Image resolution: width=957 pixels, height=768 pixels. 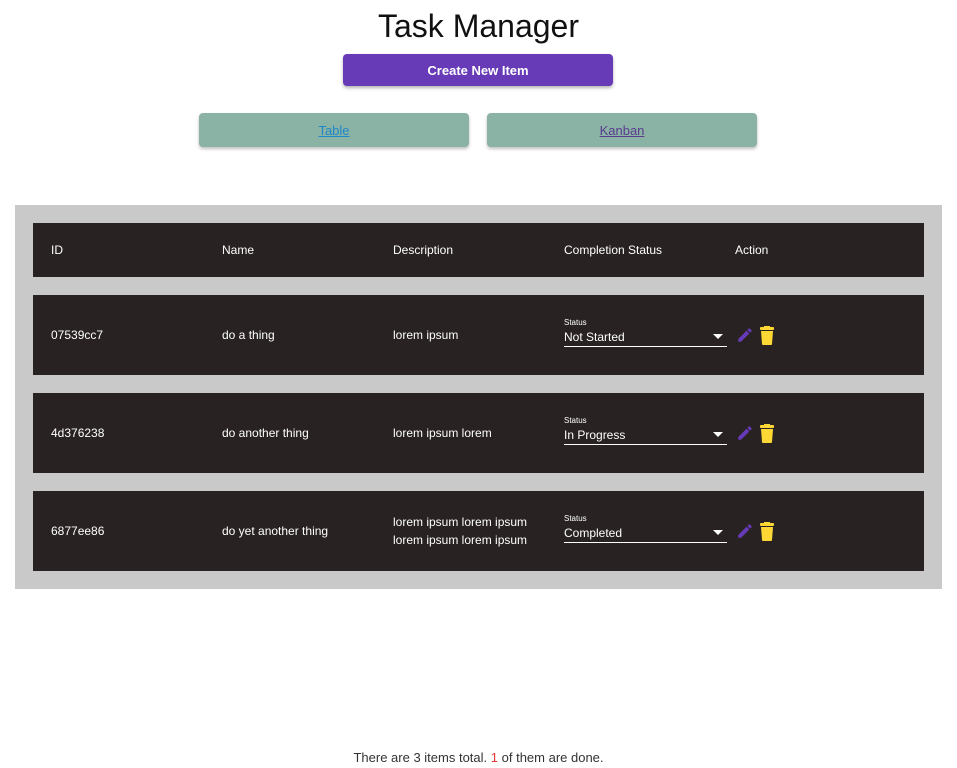 I want to click on header-id: ID, so click(x=57, y=250).